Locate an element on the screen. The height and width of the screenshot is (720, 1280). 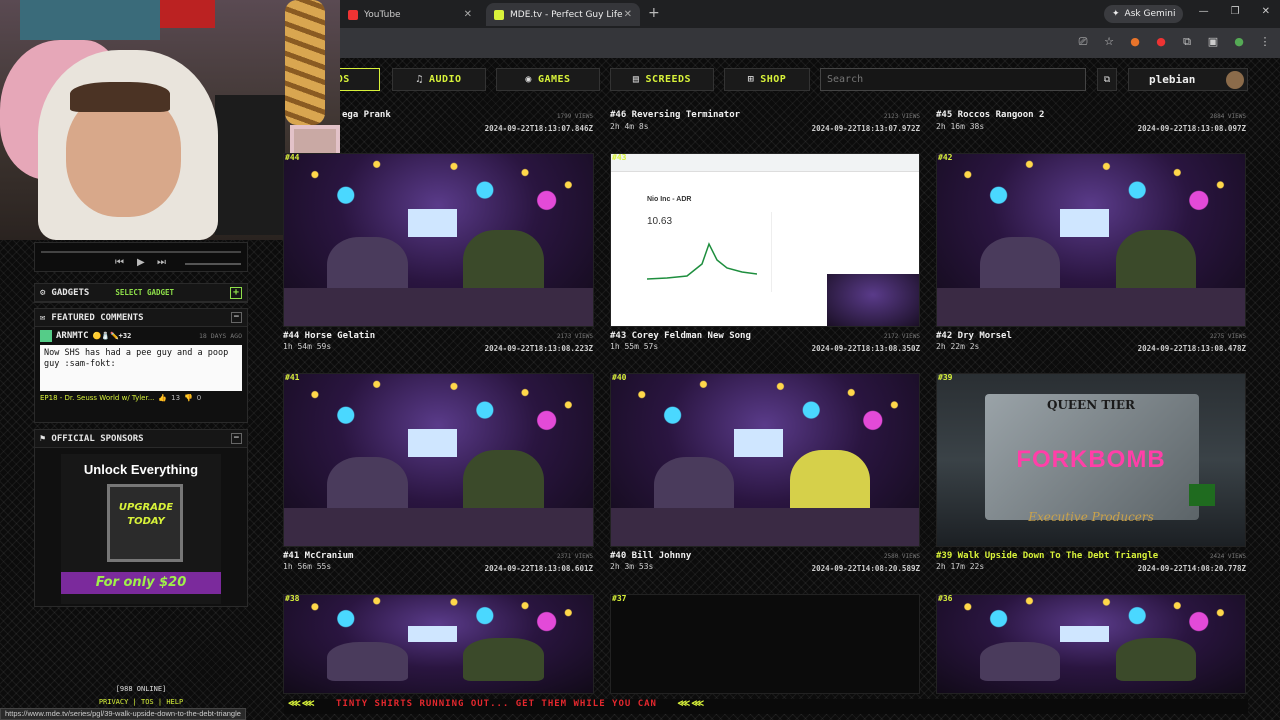
flag-icon: ⚑ is located at coordinates (43, 438).